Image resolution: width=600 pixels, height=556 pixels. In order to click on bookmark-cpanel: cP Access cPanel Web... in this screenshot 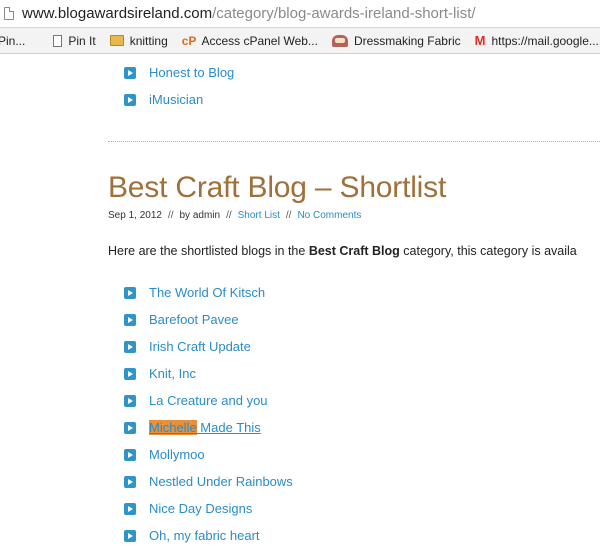, I will do `click(250, 41)`.